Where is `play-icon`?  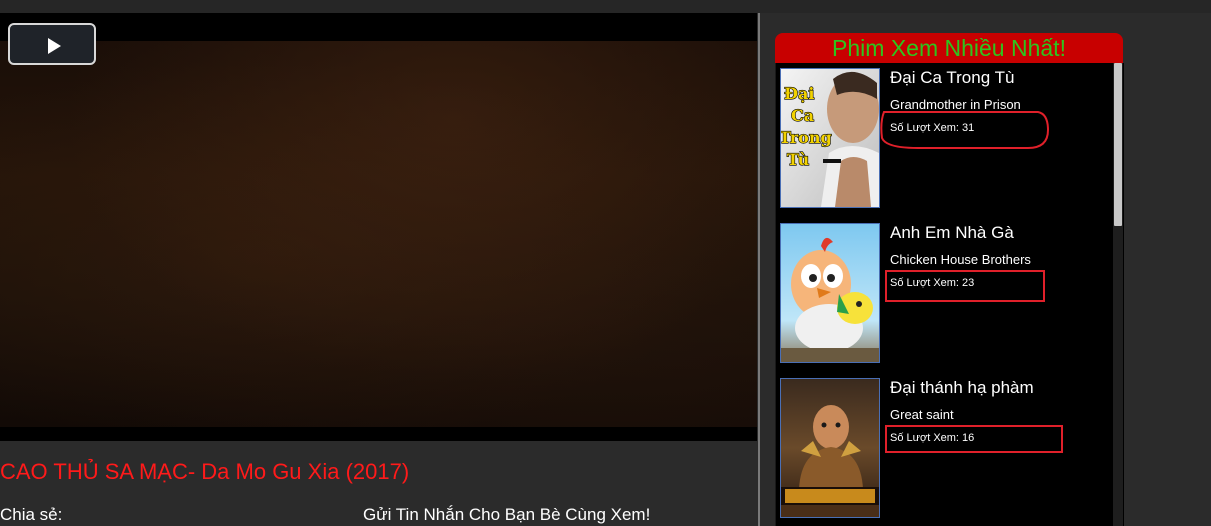 play-icon is located at coordinates (54, 46).